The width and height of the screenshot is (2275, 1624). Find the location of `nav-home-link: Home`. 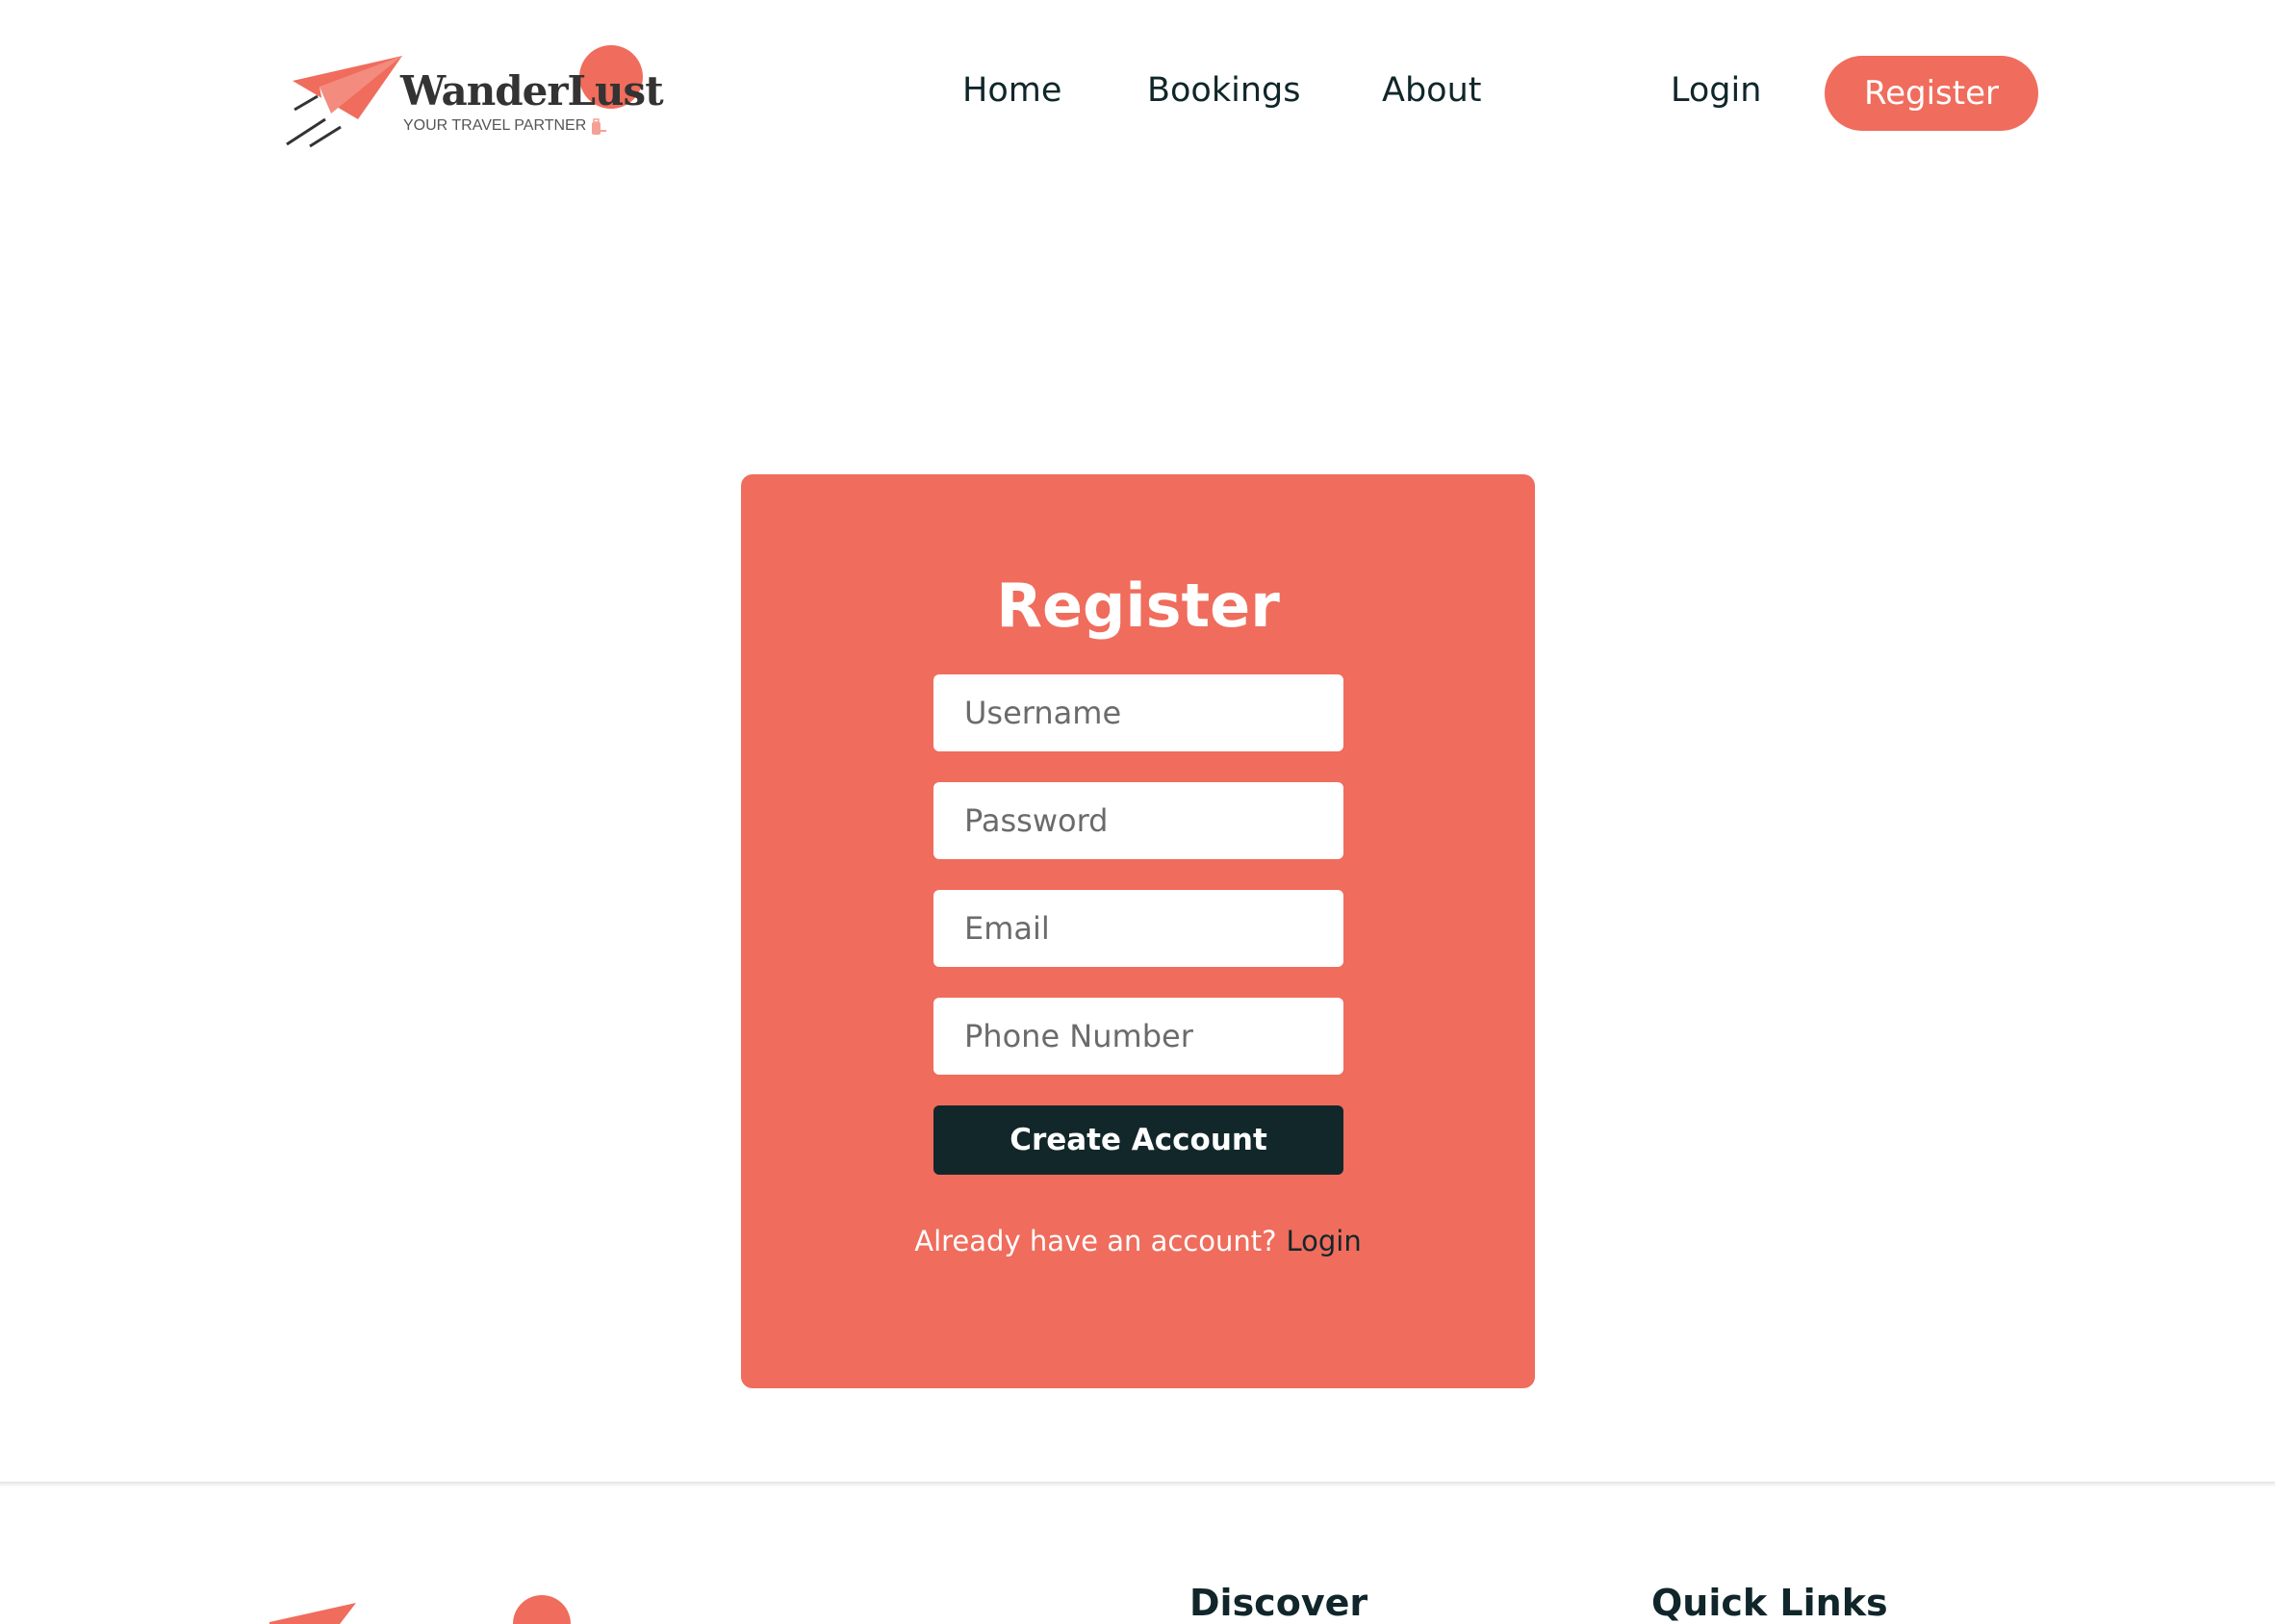

nav-home-link: Home is located at coordinates (1011, 90).